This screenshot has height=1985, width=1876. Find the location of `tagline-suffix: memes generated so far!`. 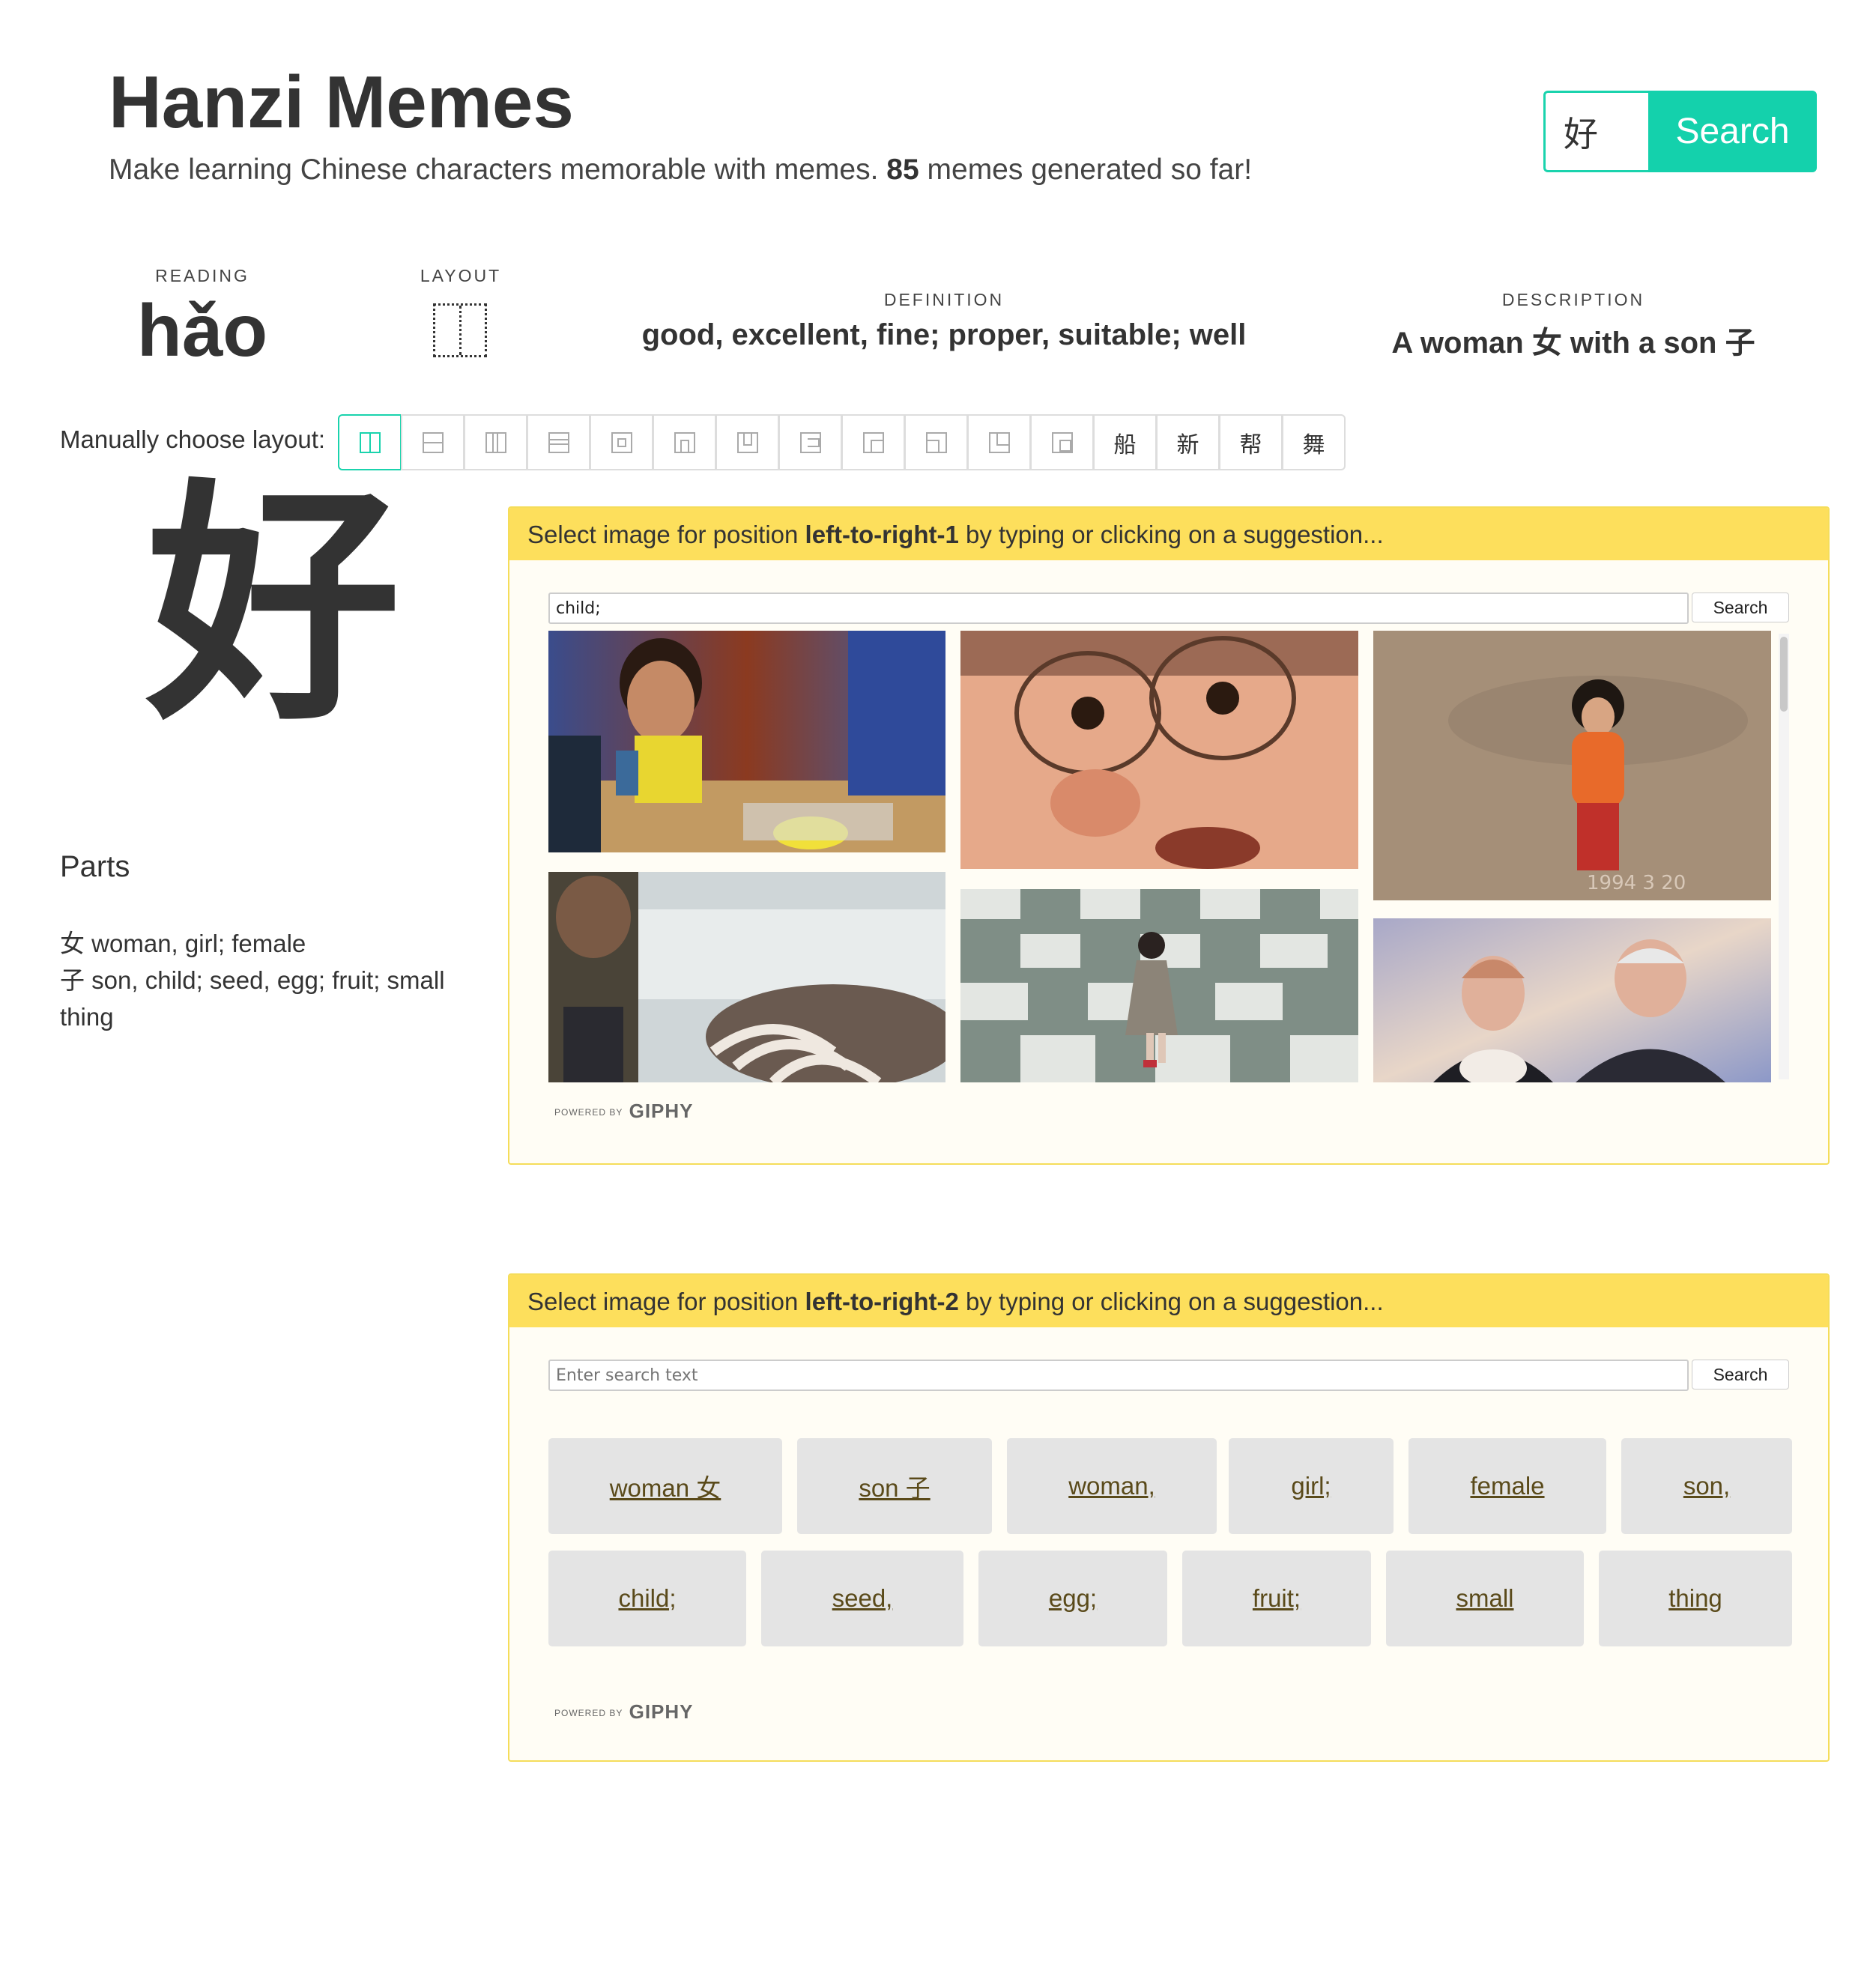

tagline-suffix: memes generated so far! is located at coordinates (1090, 170).